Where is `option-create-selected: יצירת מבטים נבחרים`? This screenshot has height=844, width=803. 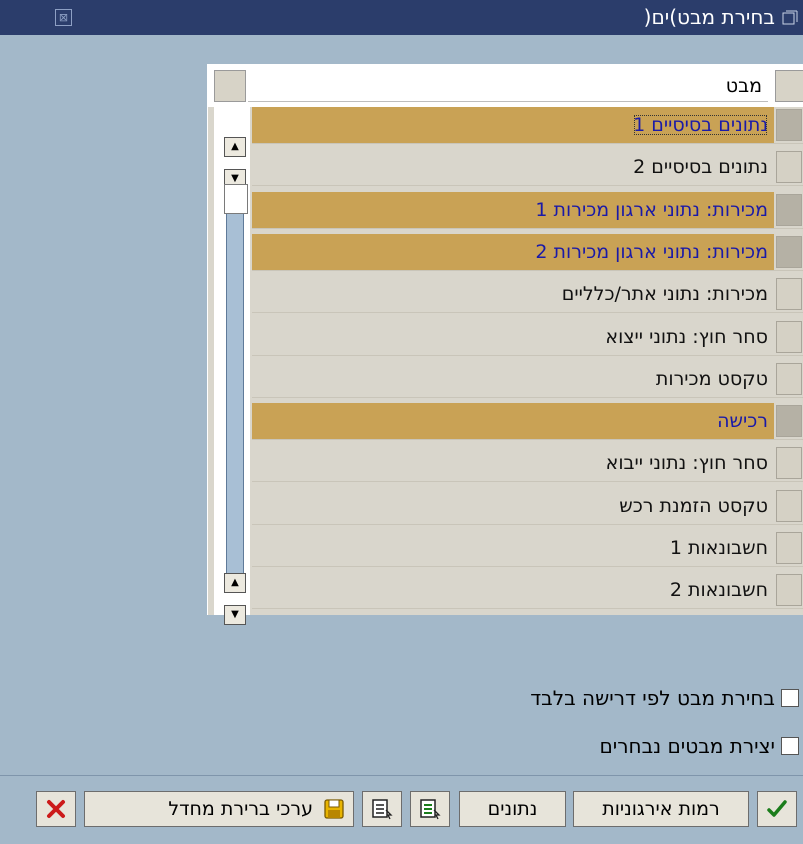 option-create-selected: יצירת מבטים נבחרים is located at coordinates (599, 747).